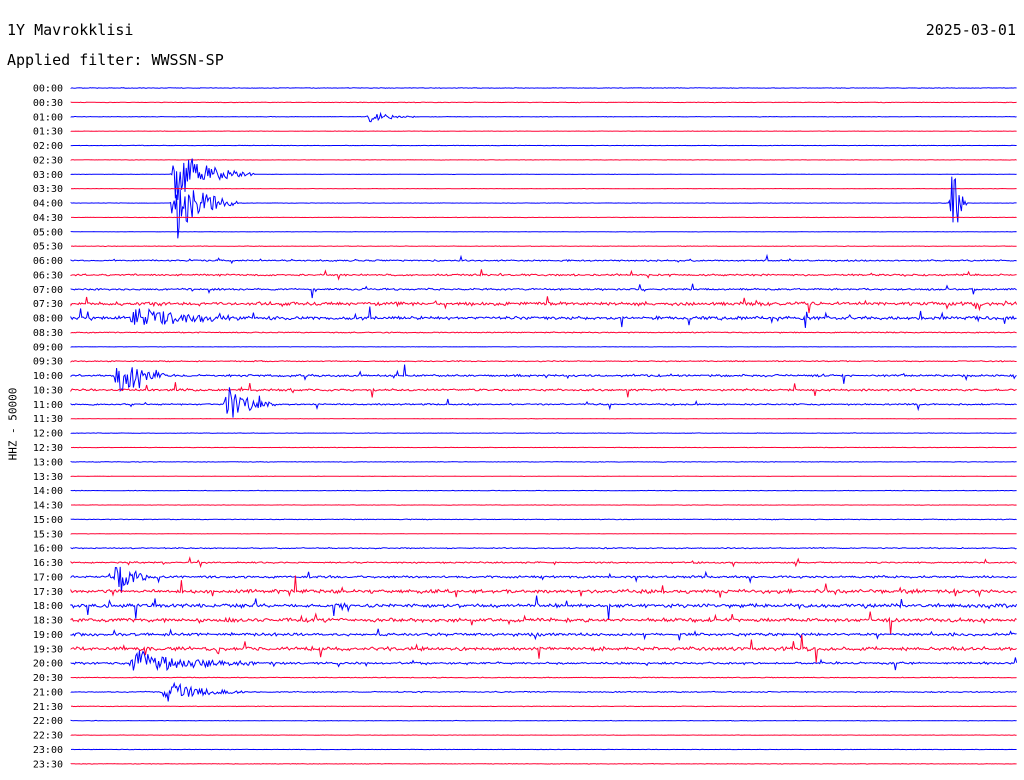 This screenshot has width=1024, height=780. I want to click on time-tick-label: 10:00, so click(48, 376).